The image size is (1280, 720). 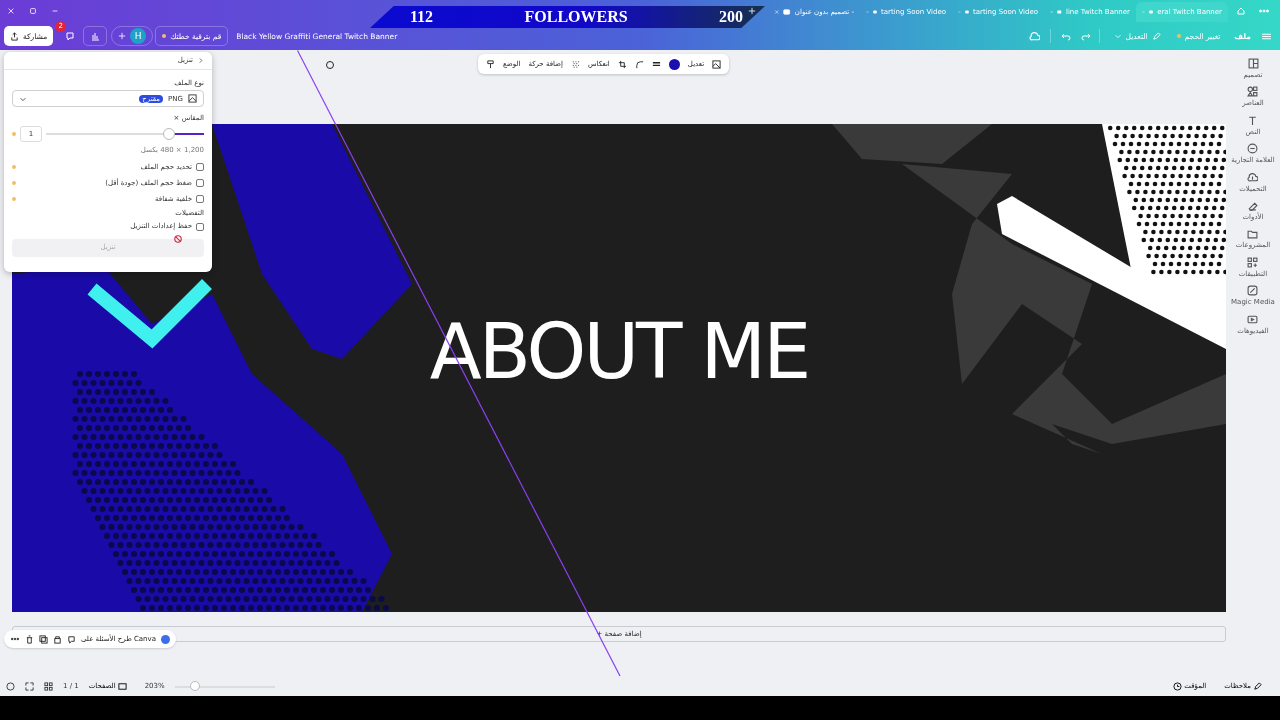 I want to click on image-icon, so click(x=192, y=99).